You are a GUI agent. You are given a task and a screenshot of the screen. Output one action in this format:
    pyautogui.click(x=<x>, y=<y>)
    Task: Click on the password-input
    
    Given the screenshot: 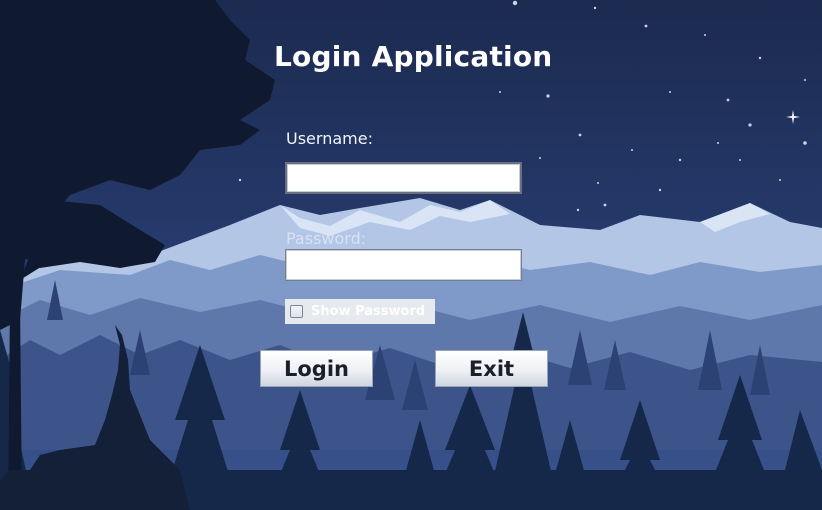 What is the action you would take?
    pyautogui.click(x=403, y=265)
    